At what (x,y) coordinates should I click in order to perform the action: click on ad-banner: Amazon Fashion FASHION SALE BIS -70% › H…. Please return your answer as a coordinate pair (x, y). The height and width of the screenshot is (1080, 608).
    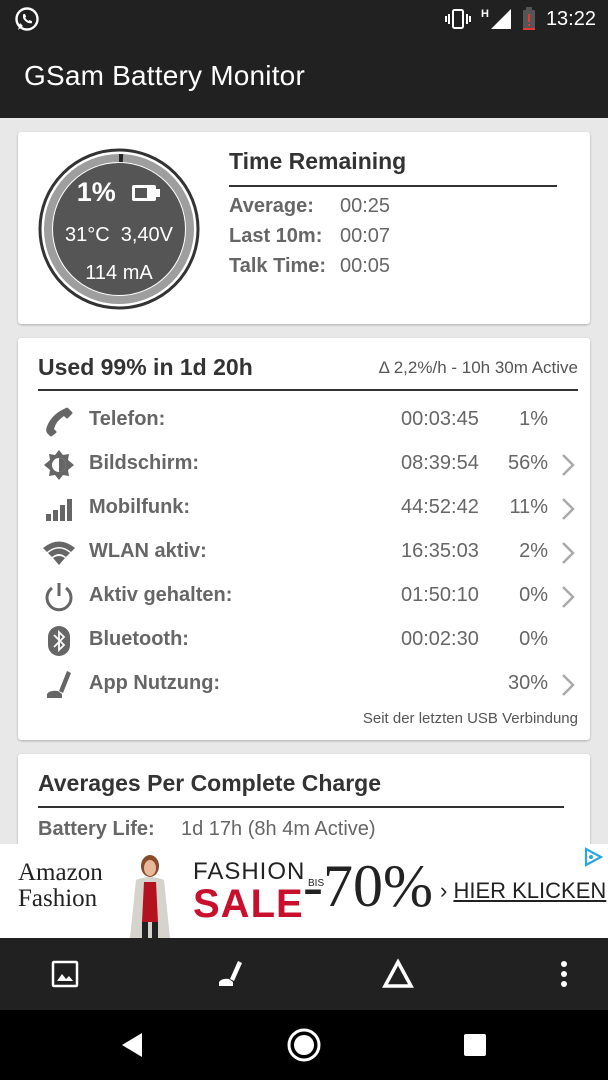
    Looking at the image, I should click on (304, 891).